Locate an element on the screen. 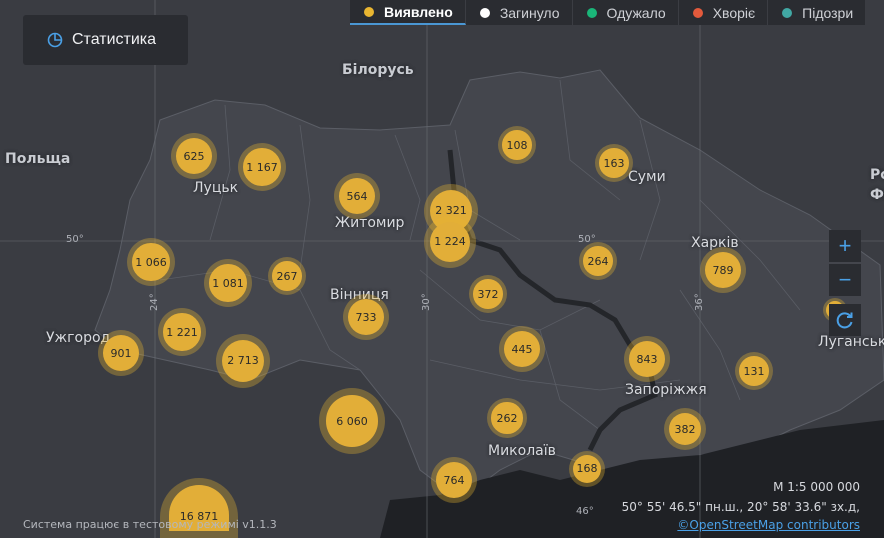 The width and height of the screenshot is (884, 538). cluster-count: 764 is located at coordinates (454, 480).